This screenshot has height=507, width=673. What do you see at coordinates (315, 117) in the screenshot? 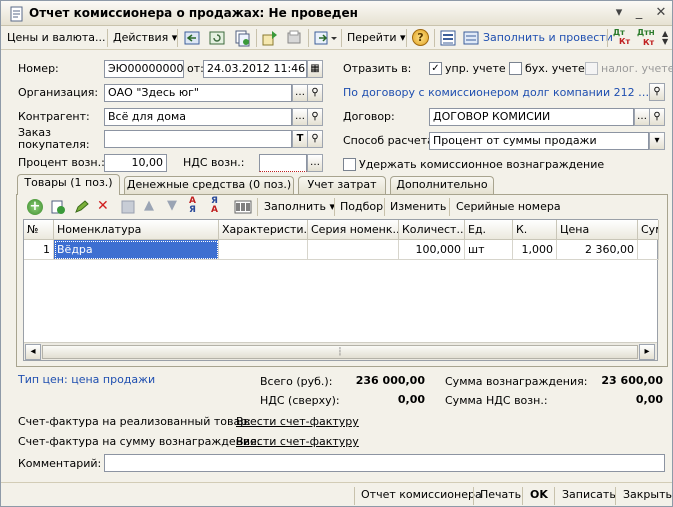
I see `contractor-open-icon: ⚲` at bounding box center [315, 117].